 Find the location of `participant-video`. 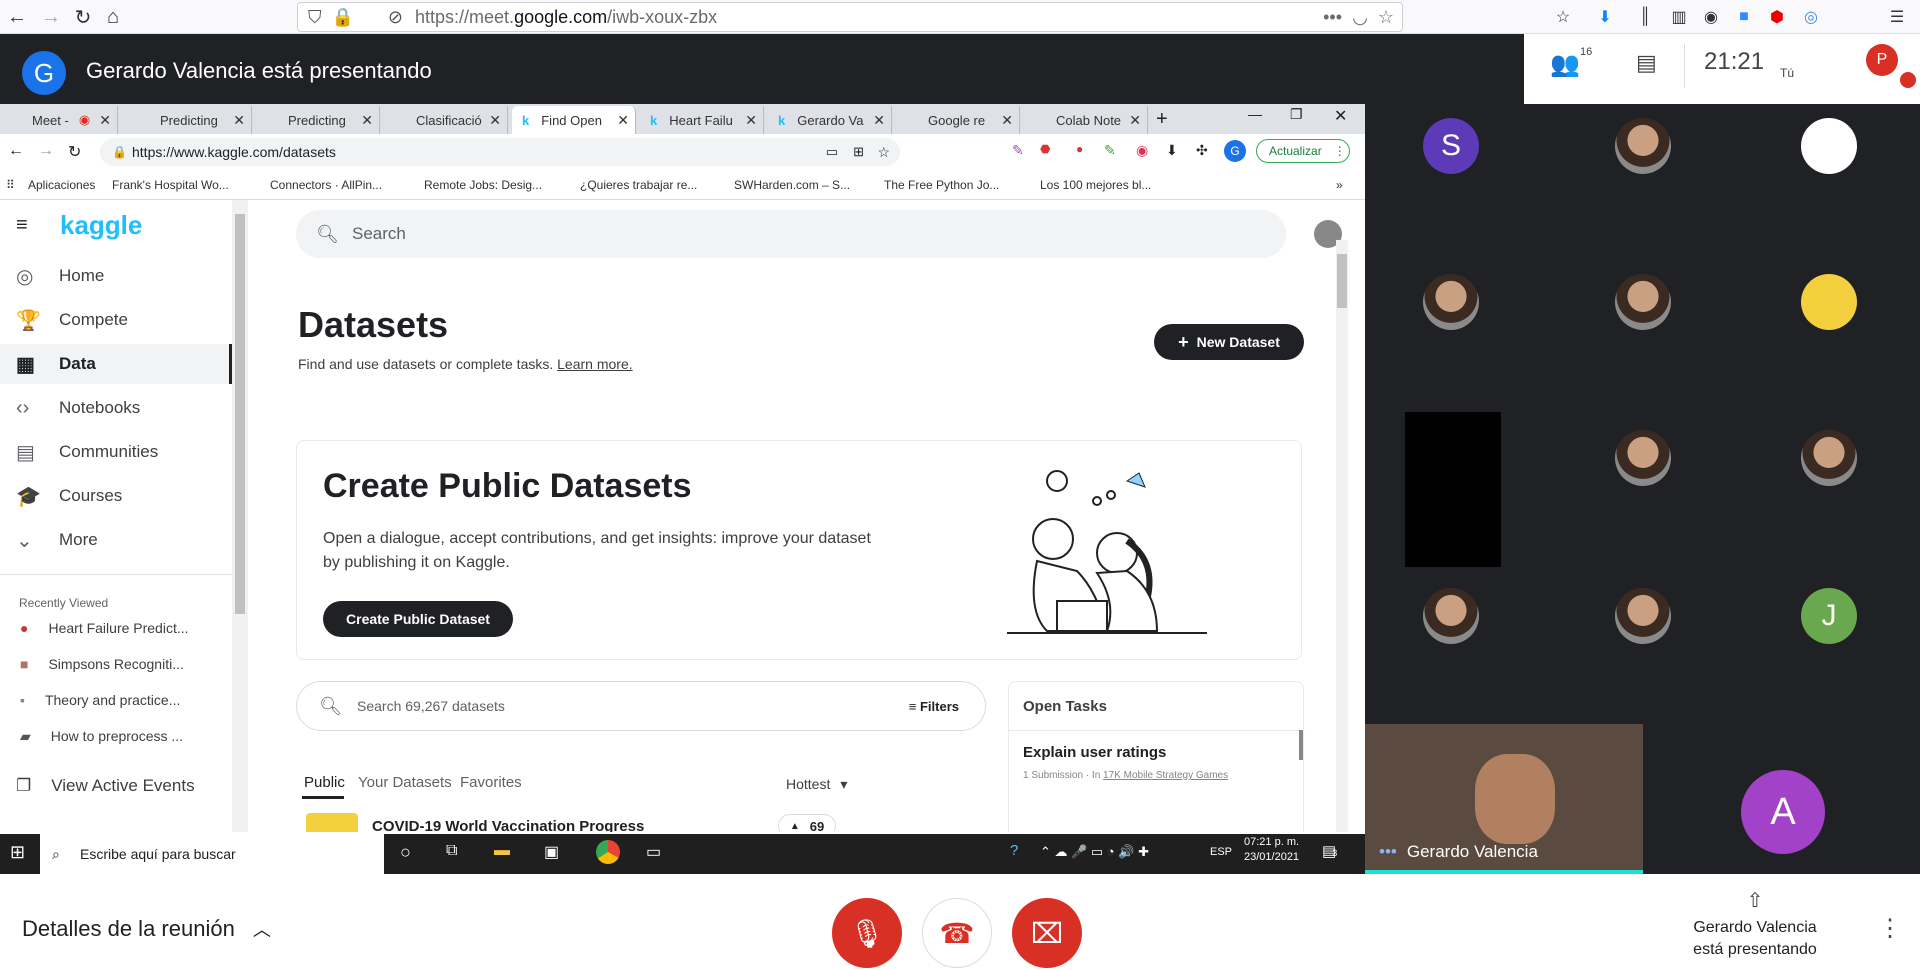

participant-video is located at coordinates (1453, 489).